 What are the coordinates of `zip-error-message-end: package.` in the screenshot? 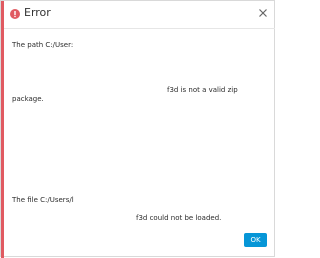 It's located at (28, 99).